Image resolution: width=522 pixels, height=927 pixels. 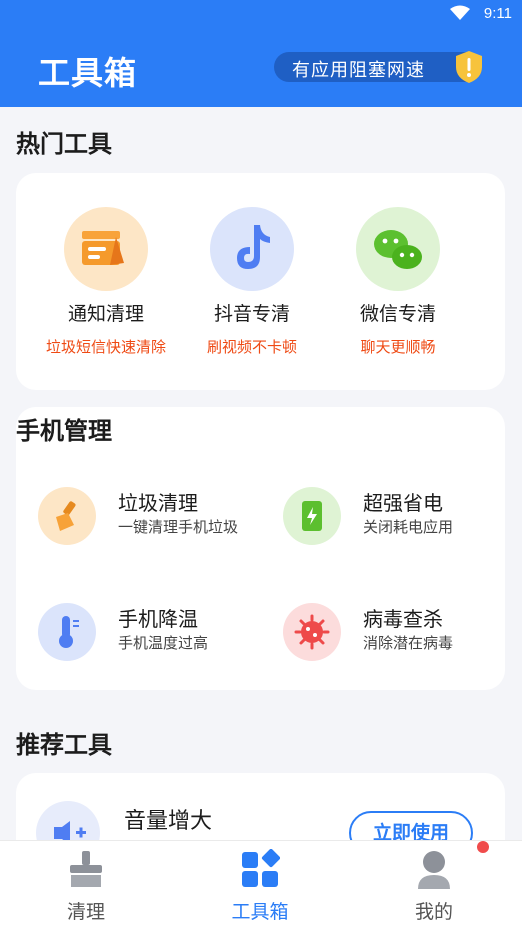 I want to click on section-title-manage: 手机管理, so click(x=64, y=431).